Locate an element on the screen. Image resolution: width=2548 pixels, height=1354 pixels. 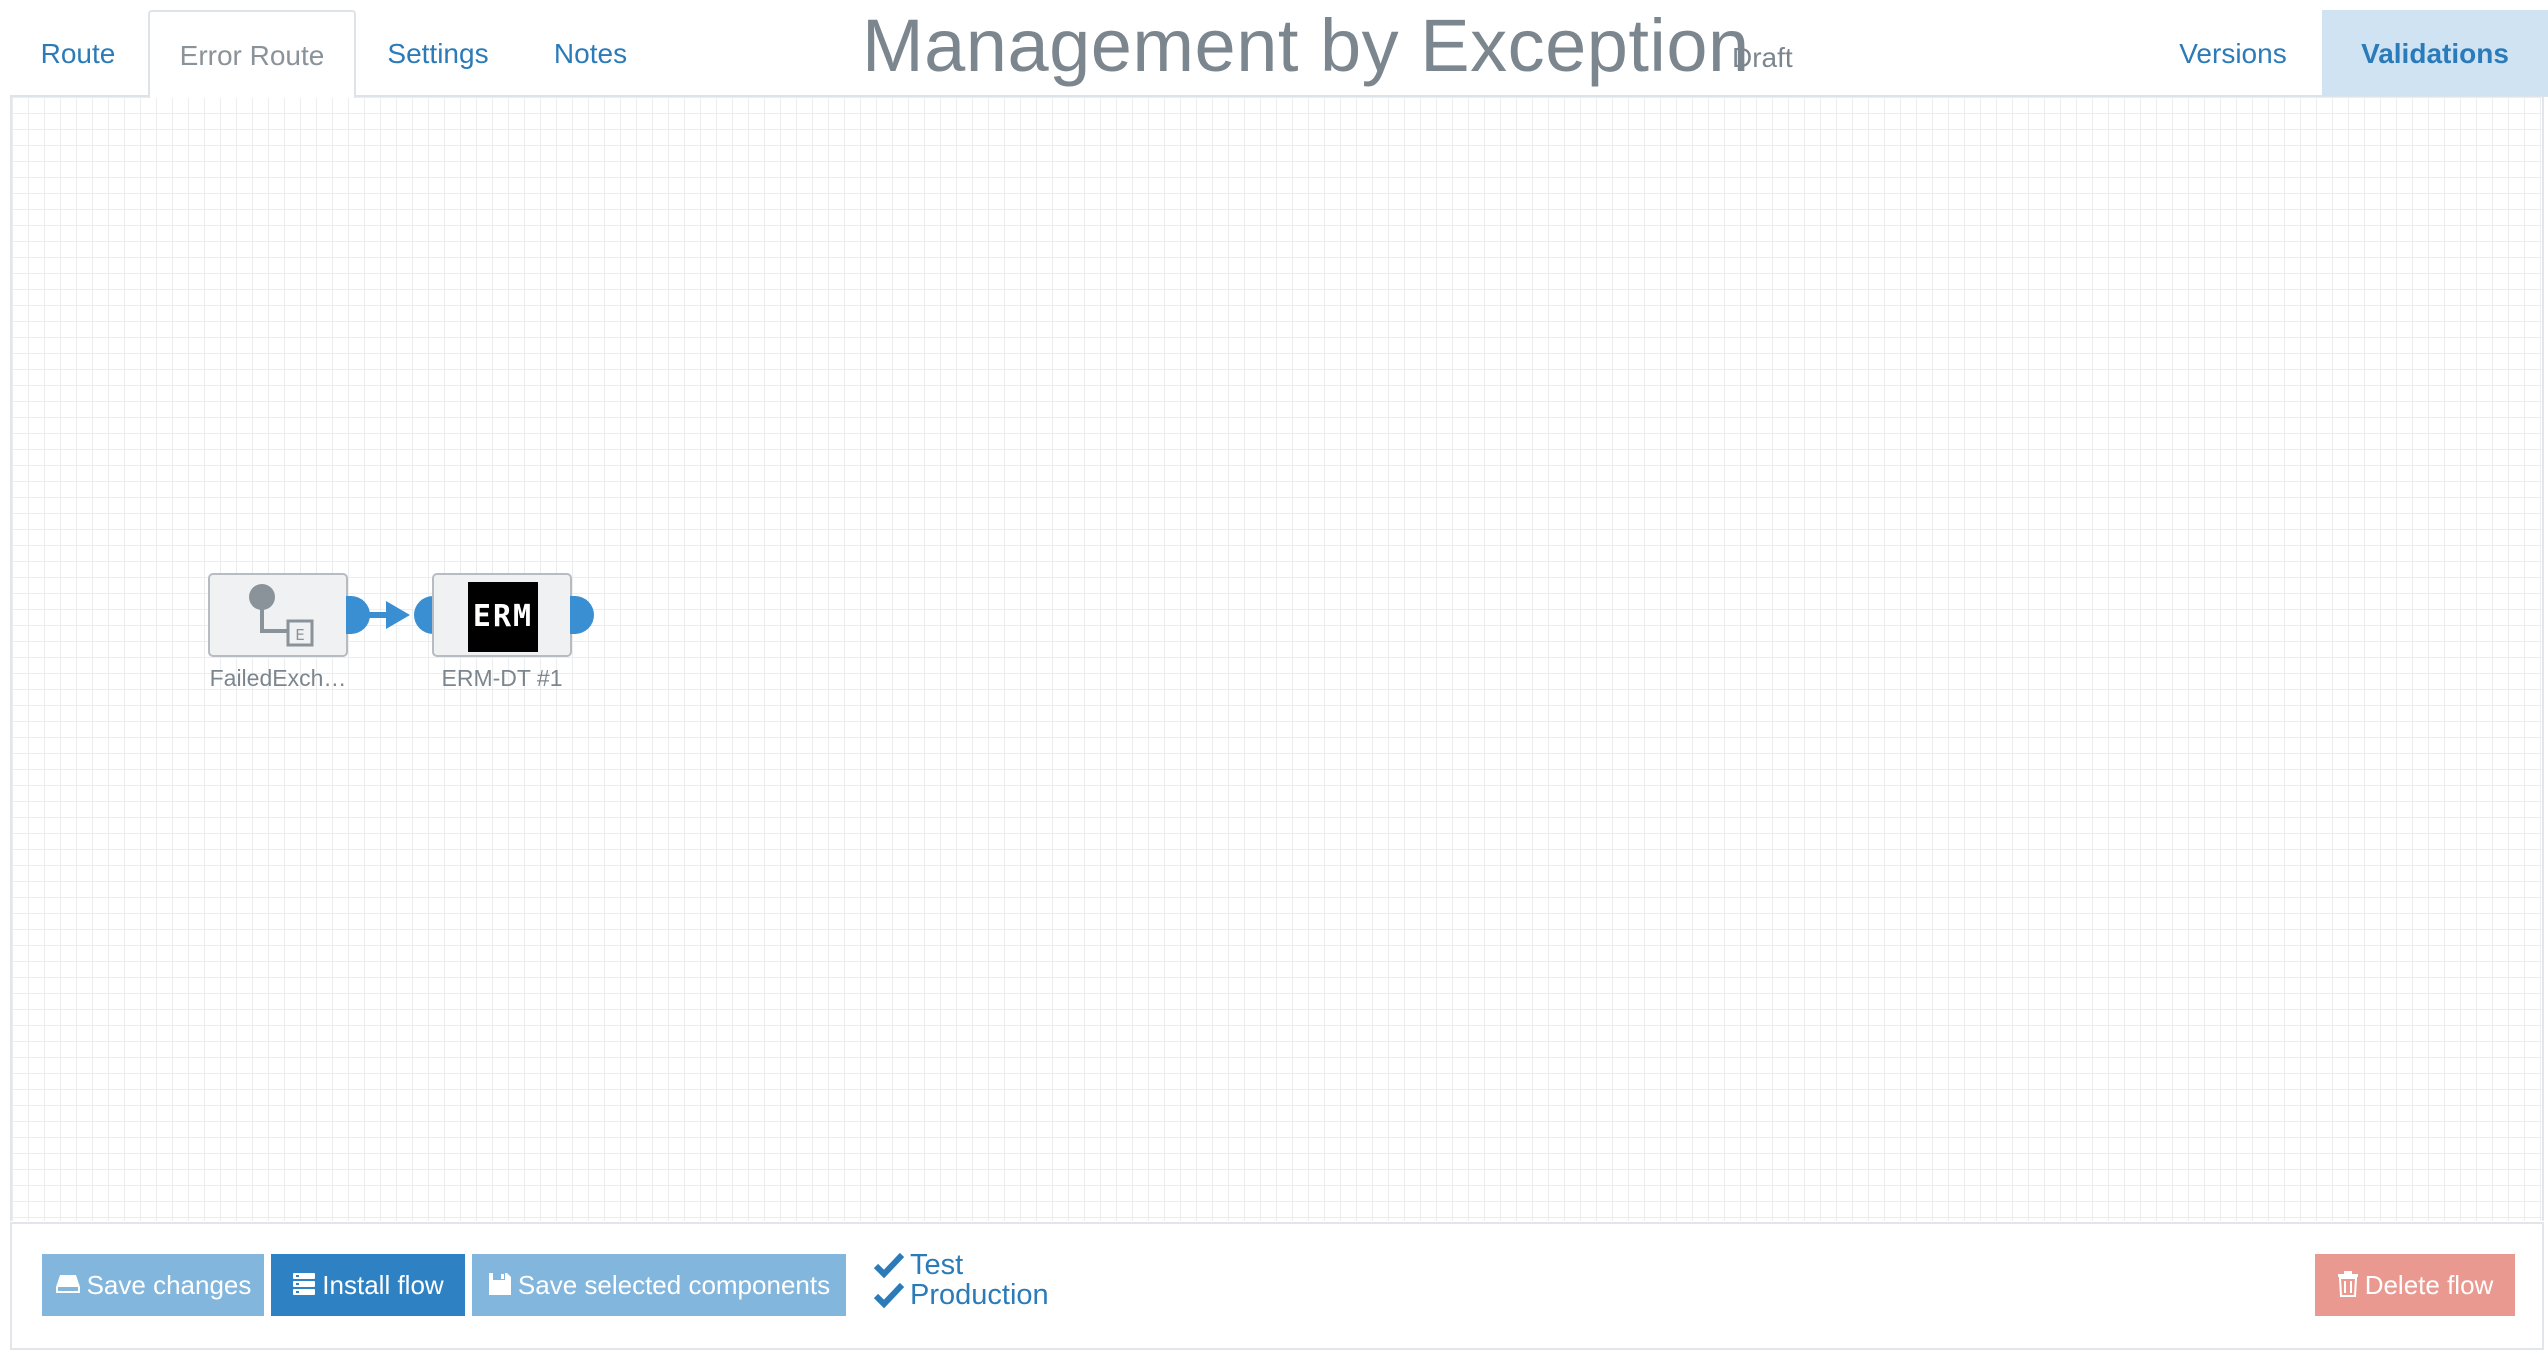
drive-icon is located at coordinates (67, 1284).